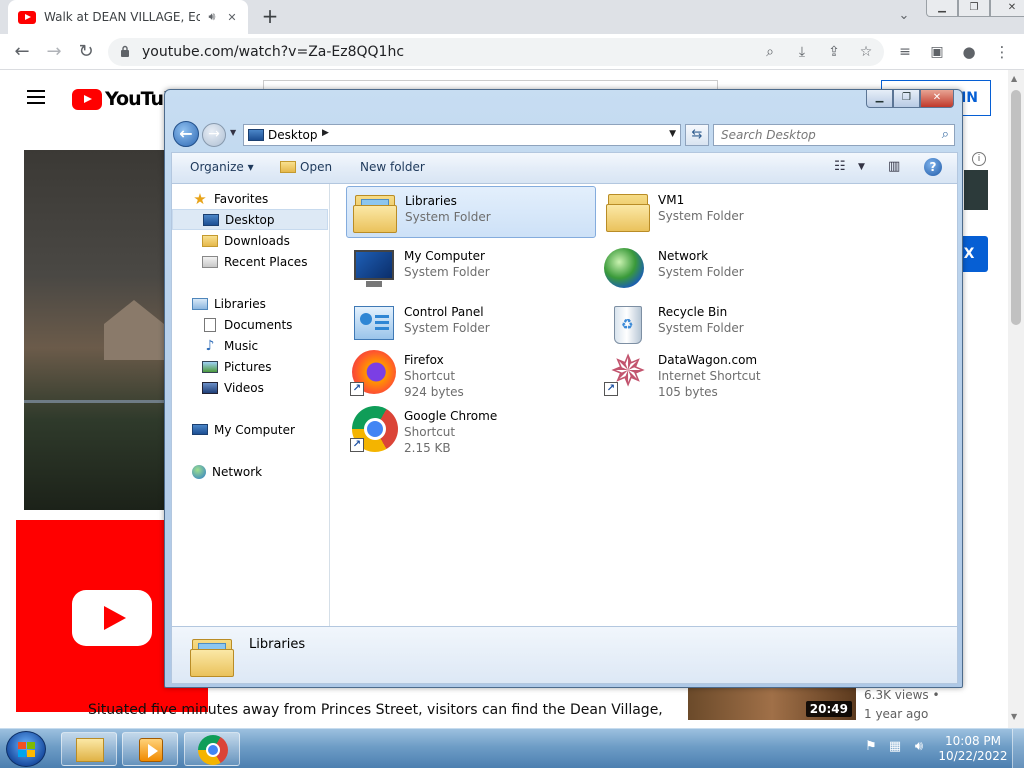 The width and height of the screenshot is (1024, 768). What do you see at coordinates (210, 324) in the screenshot?
I see `documents-icon` at bounding box center [210, 324].